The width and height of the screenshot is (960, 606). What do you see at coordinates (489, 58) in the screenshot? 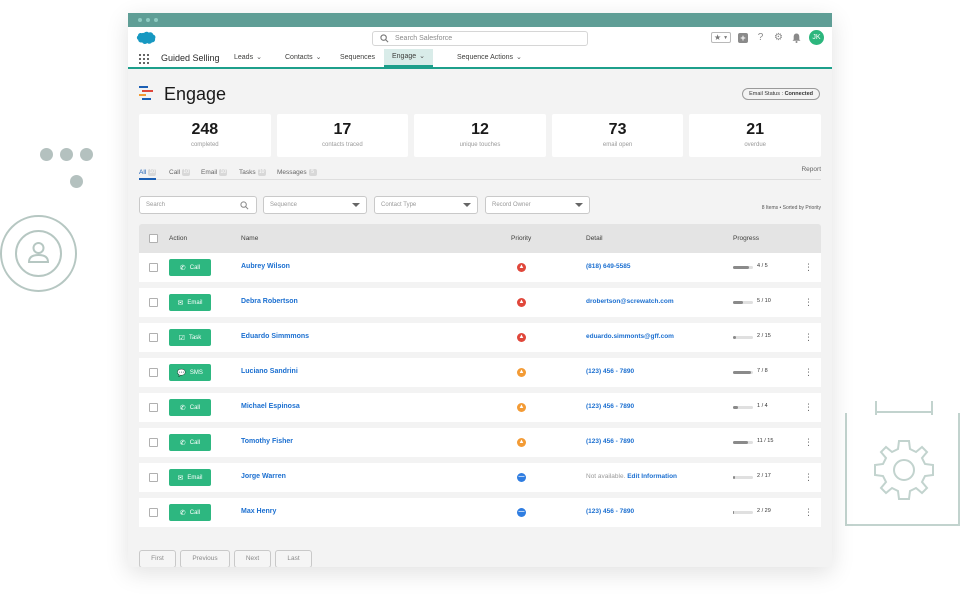
I see `nav-item-sequence-actions: Sequence Actions ⌄` at bounding box center [489, 58].